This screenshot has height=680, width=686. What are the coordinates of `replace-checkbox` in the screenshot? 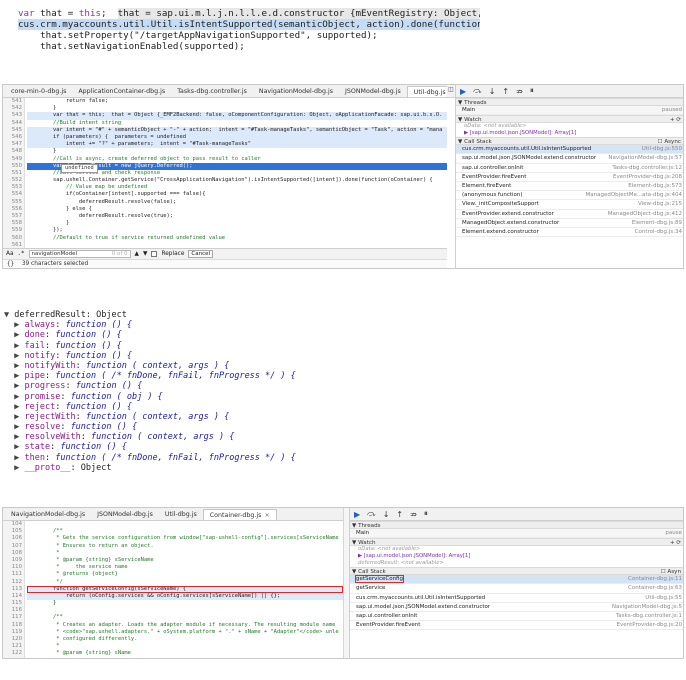 It's located at (154, 254).